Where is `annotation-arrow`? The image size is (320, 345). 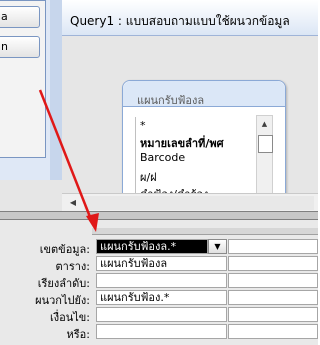
annotation-arrow is located at coordinates (68, 160).